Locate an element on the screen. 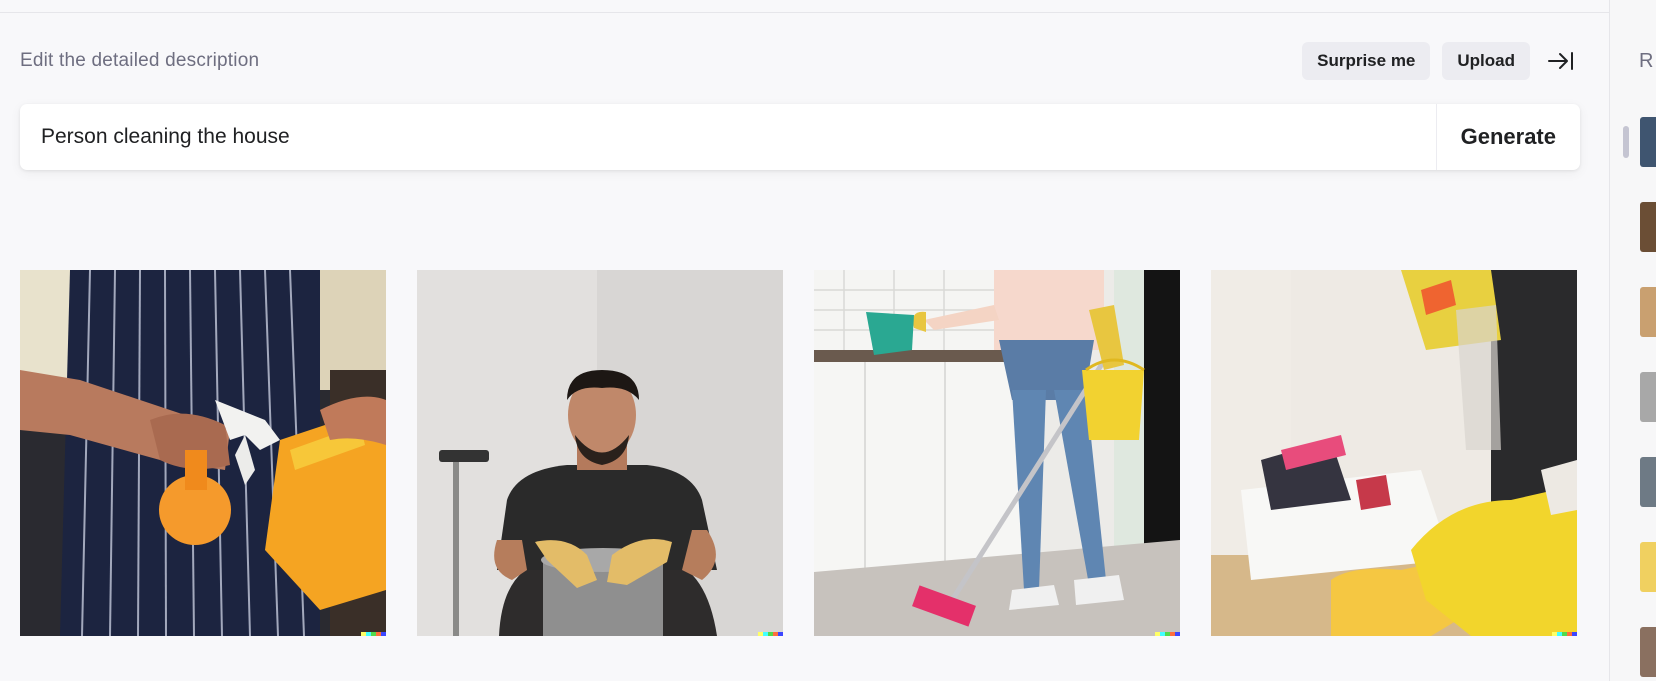 The width and height of the screenshot is (1656, 681). result-image-2-art is located at coordinates (600, 453).